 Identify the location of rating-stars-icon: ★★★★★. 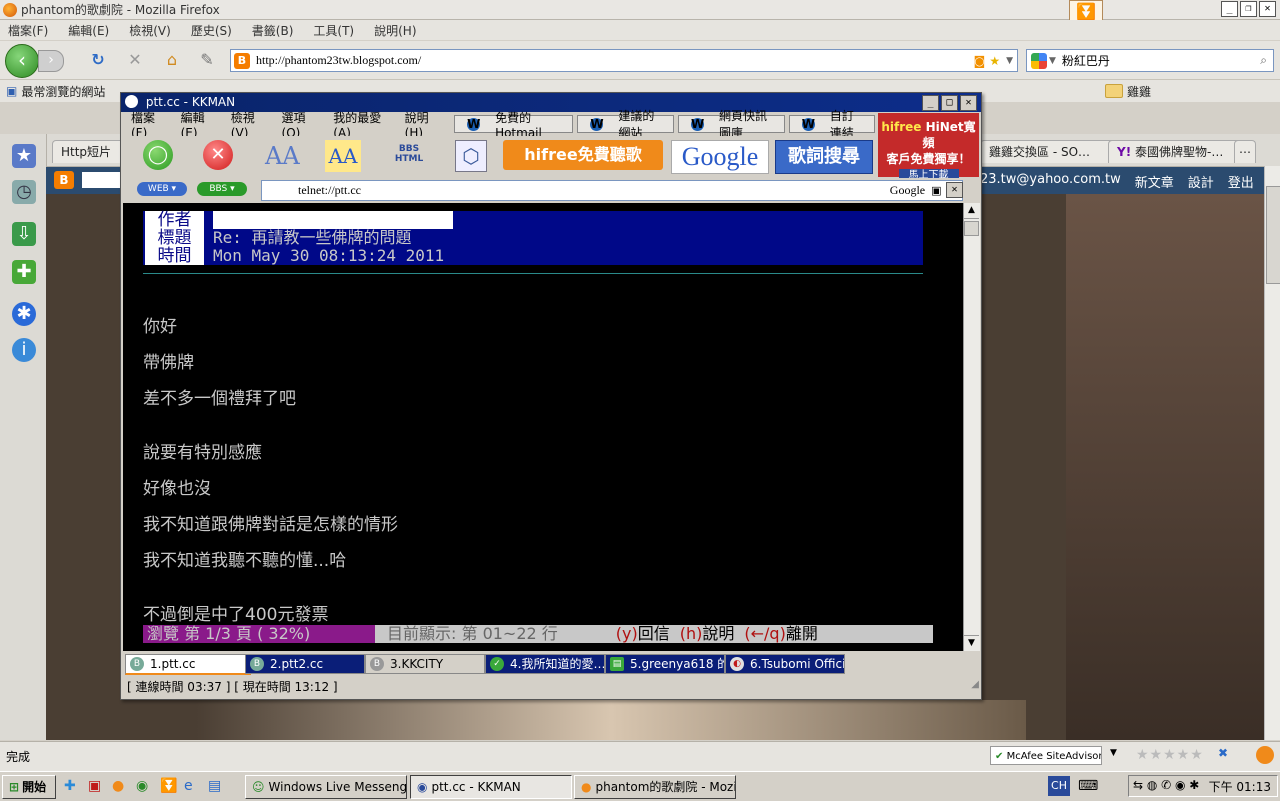
(1170, 755).